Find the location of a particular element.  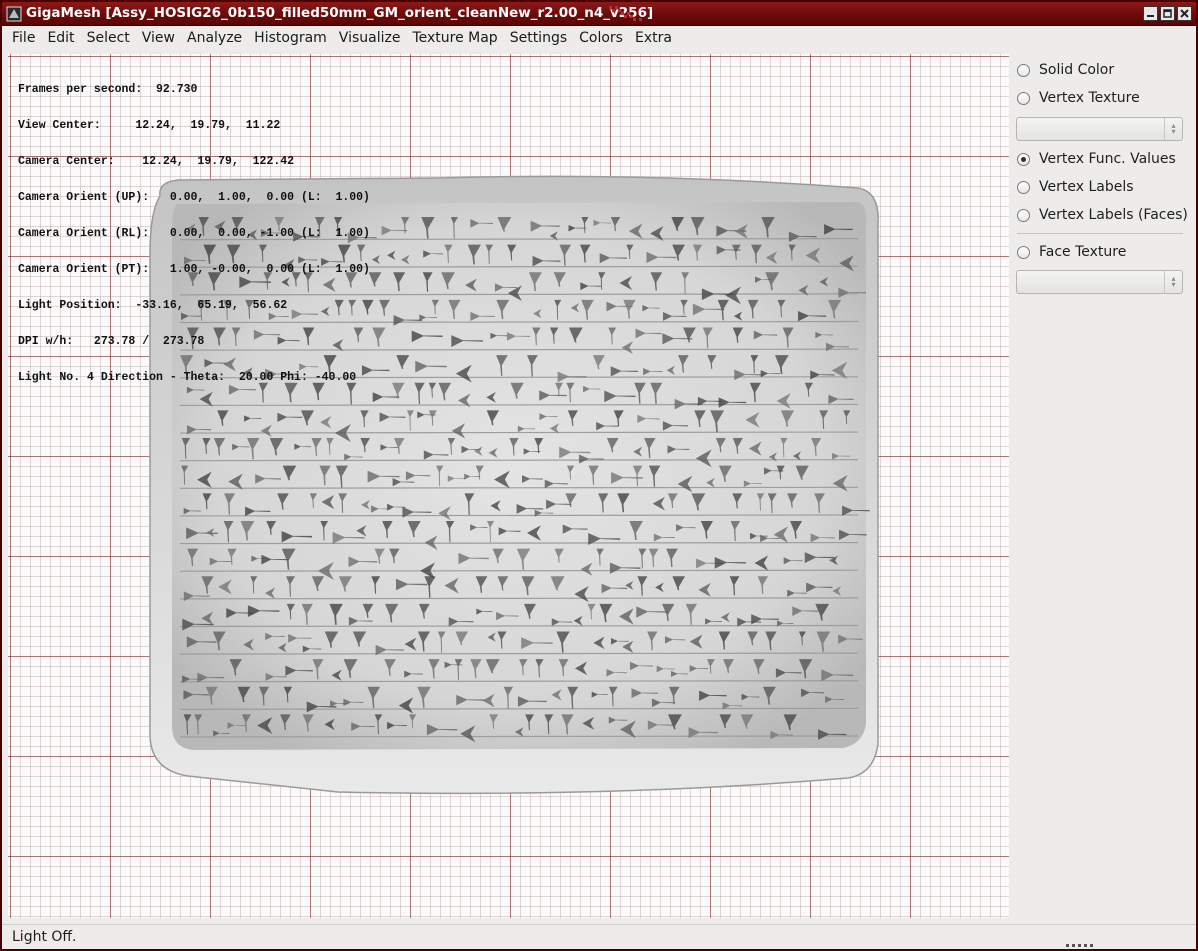

menu-extra: Extra is located at coordinates (653, 38).